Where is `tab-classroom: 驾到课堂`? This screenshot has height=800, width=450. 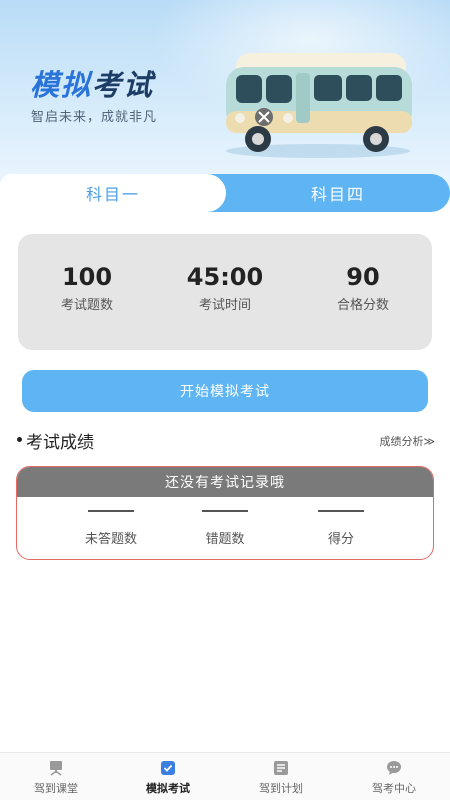
tab-classroom: 驾到课堂 is located at coordinates (56, 776).